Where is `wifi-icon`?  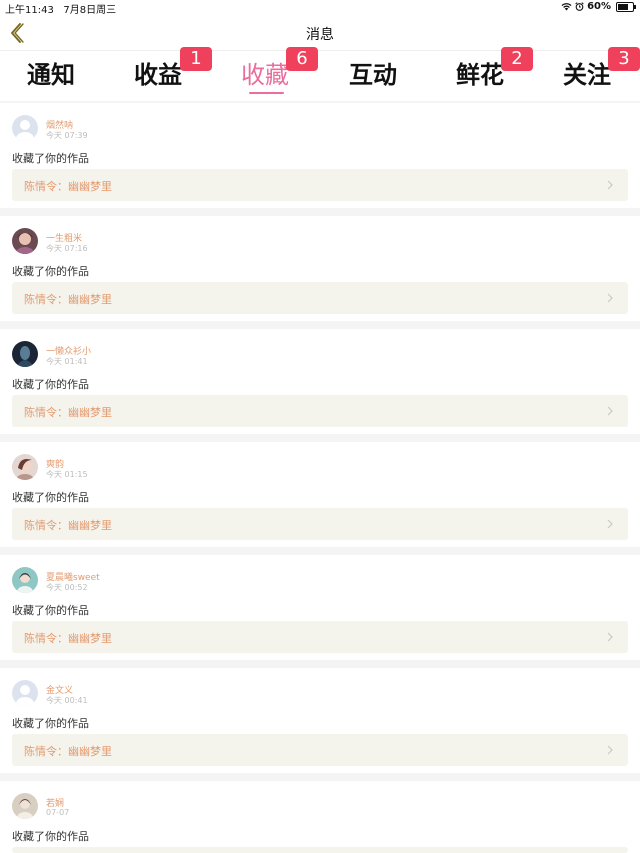
wifi-icon is located at coordinates (566, 7).